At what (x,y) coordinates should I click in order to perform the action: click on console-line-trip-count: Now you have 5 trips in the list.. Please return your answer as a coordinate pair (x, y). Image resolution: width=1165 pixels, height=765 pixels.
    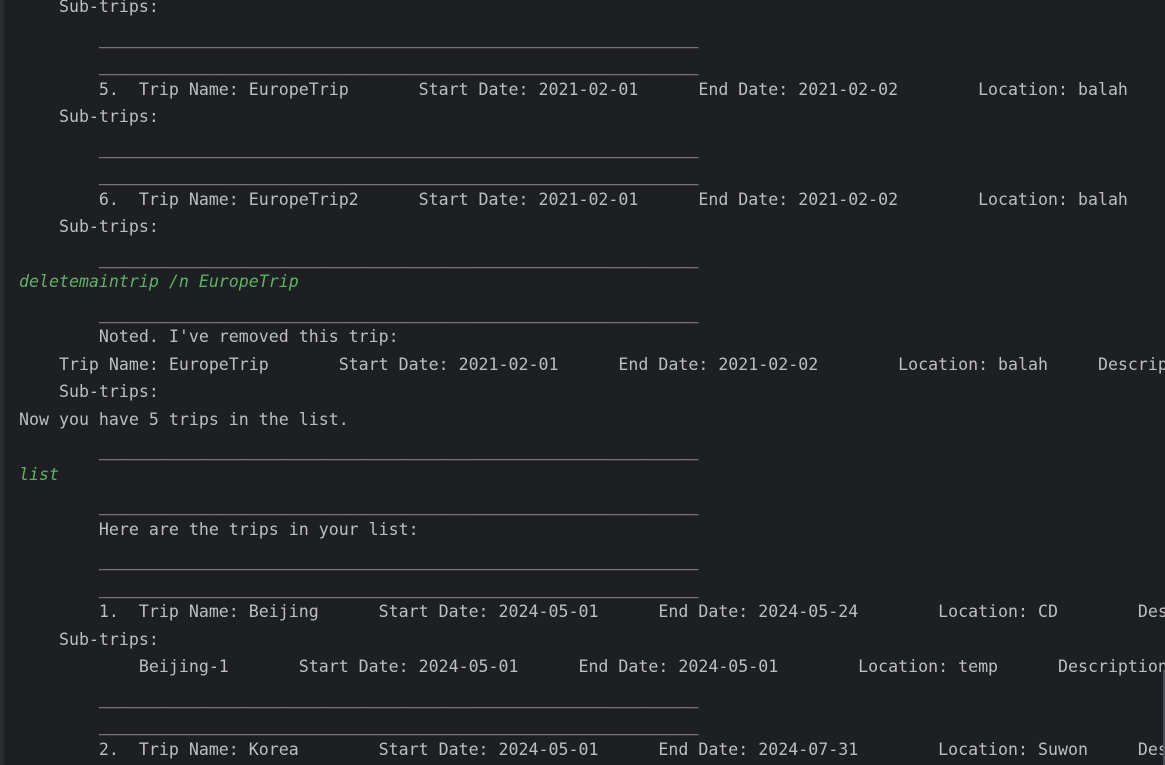
    Looking at the image, I should click on (184, 419).